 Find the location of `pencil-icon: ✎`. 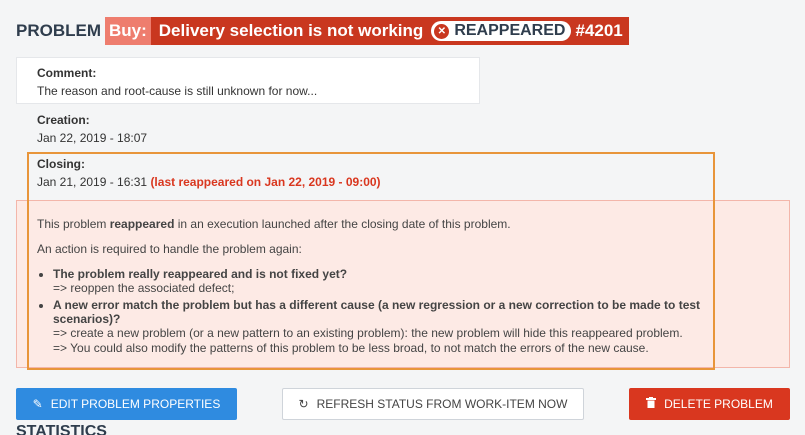

pencil-icon: ✎ is located at coordinates (37, 404).